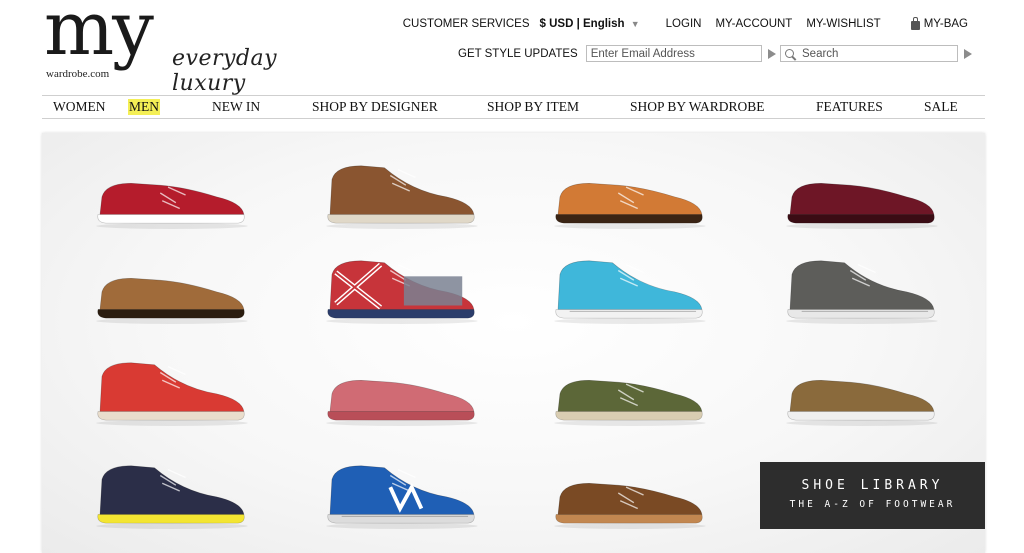  I want to click on nav-item-shop-by-wardrobe: SHOP BY WARDROBE, so click(697, 107).